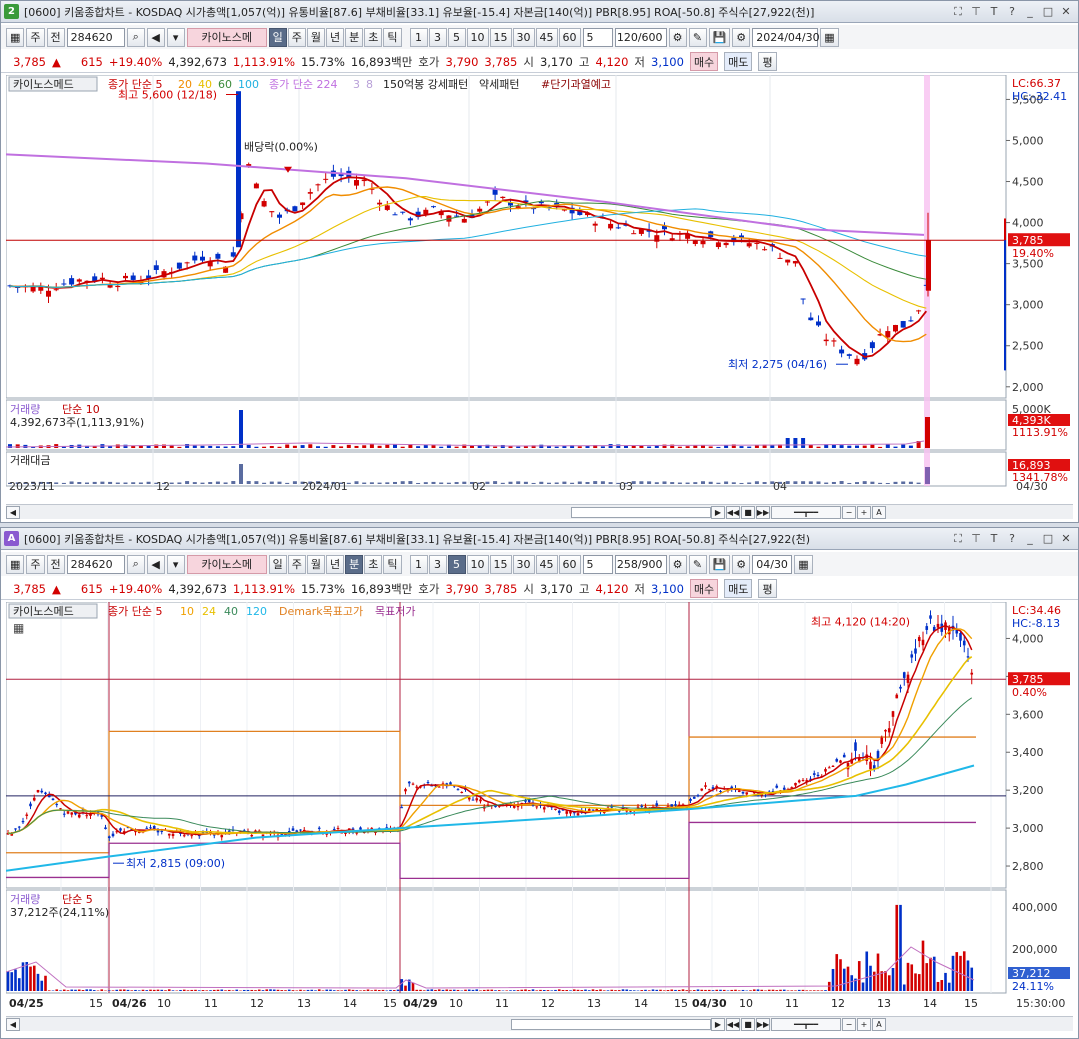 This screenshot has width=1079, height=1039. Describe the element at coordinates (786, 37) in the screenshot. I see `date-input: 2024/04/30` at that location.